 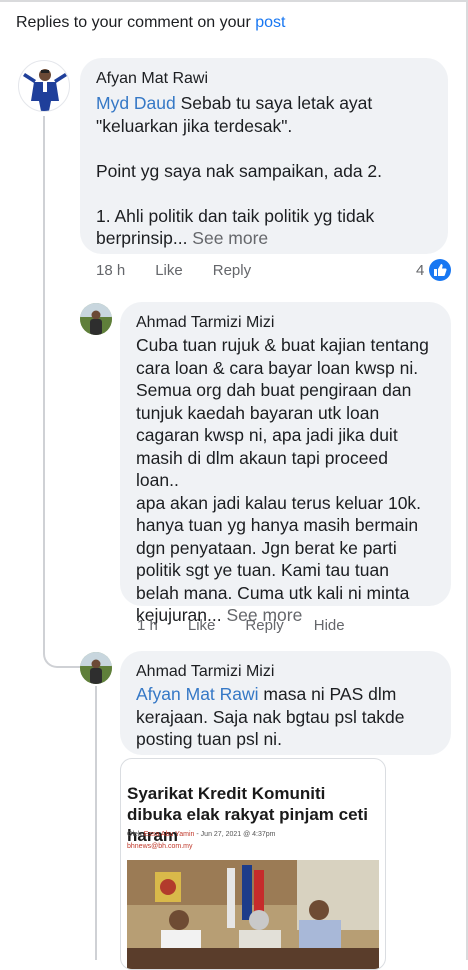 I want to click on article-photo, so click(x=253, y=914).